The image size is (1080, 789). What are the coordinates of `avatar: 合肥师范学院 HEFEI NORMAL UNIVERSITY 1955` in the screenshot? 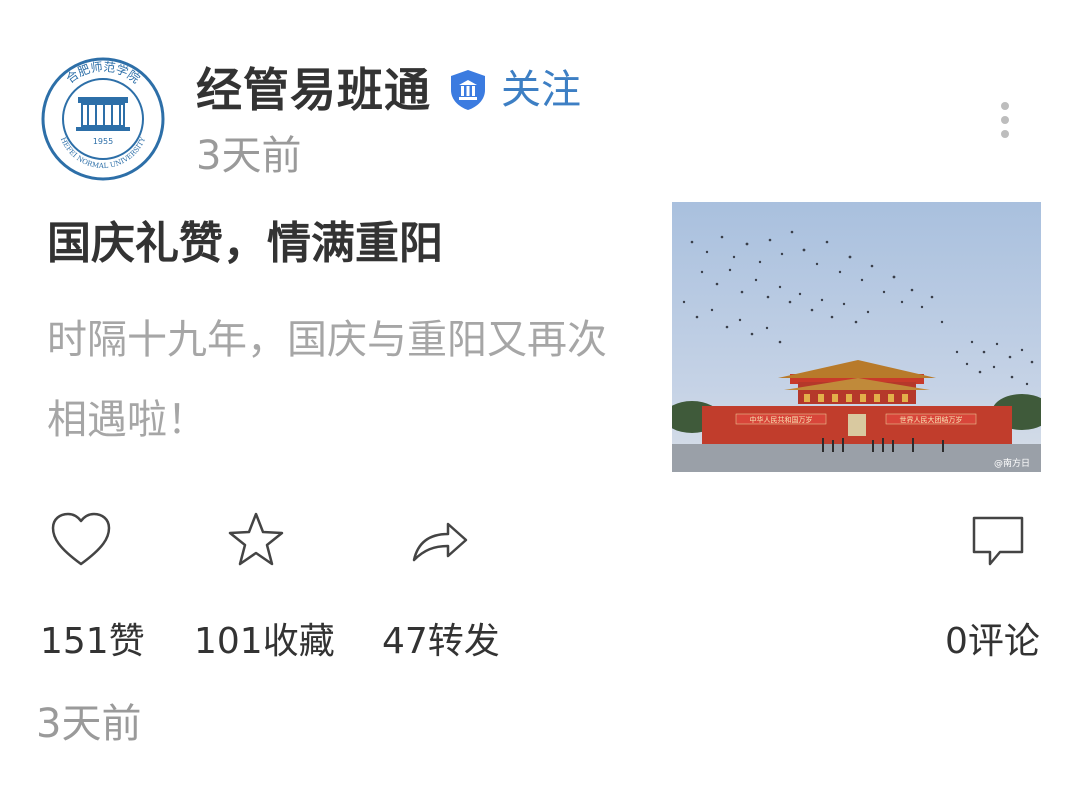 It's located at (103, 119).